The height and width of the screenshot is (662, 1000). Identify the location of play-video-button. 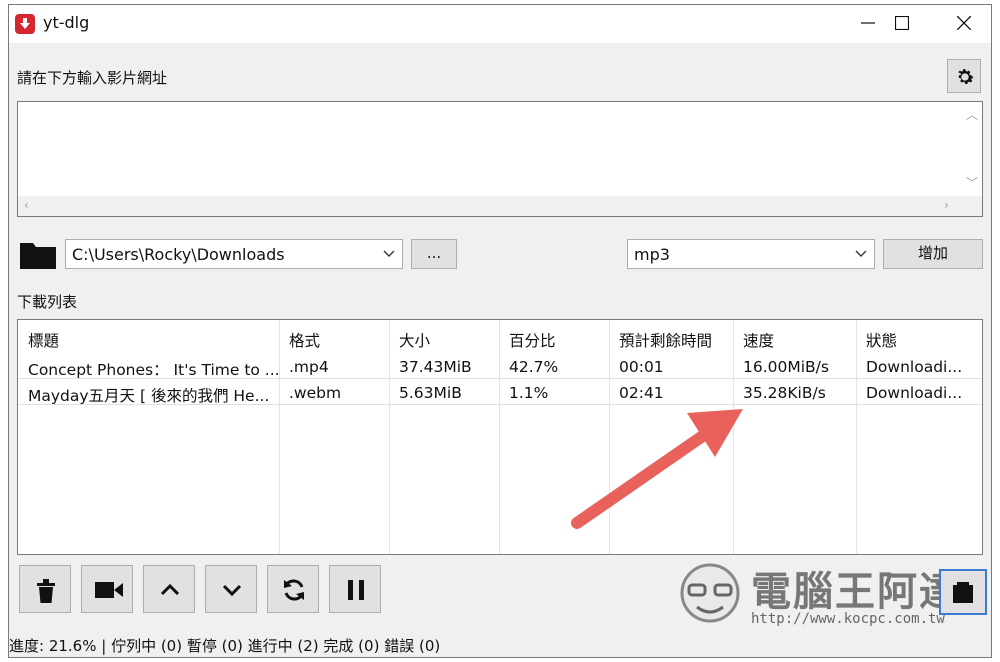
(107, 589).